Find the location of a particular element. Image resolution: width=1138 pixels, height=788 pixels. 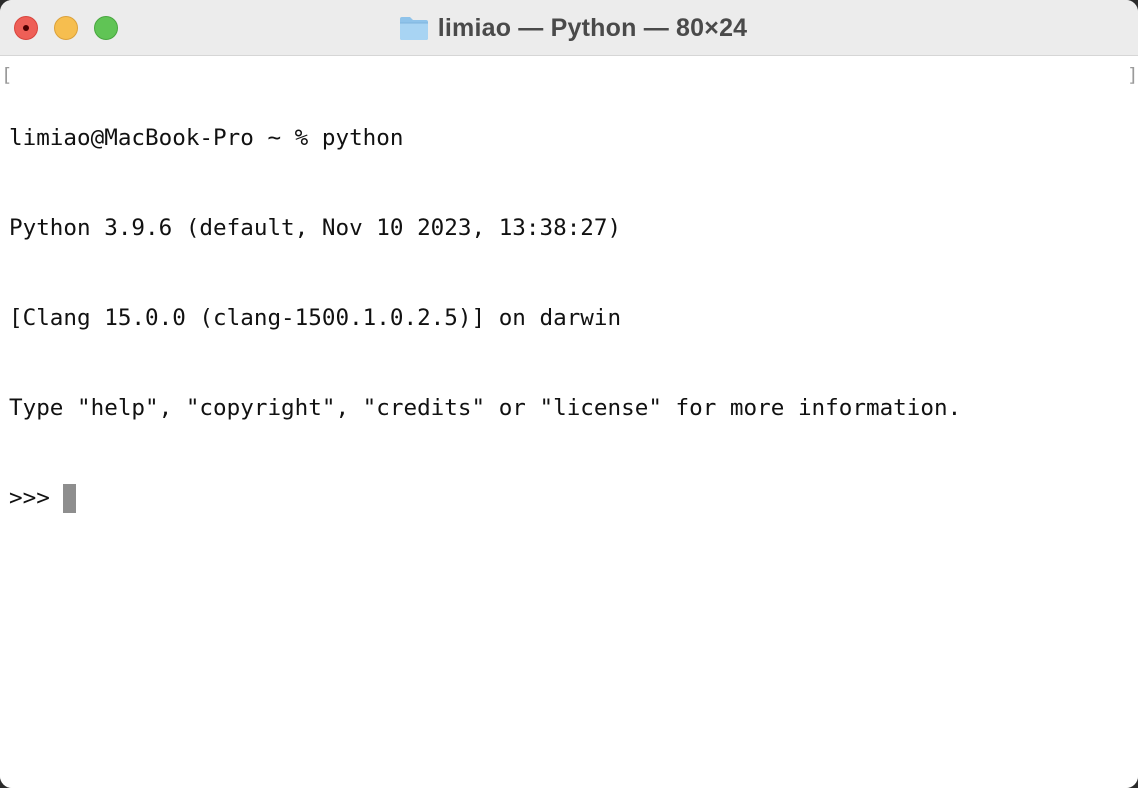

mark-right: ] is located at coordinates (1132, 75).